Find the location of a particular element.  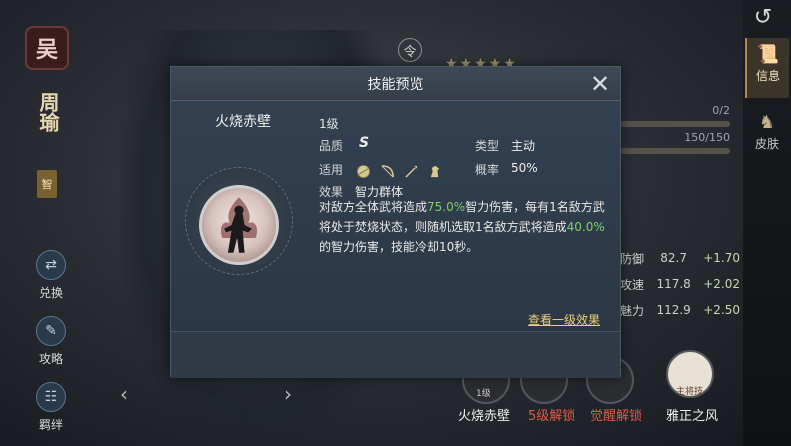

stat-row: 防御 82.7 +1.70 is located at coordinates (680, 258).